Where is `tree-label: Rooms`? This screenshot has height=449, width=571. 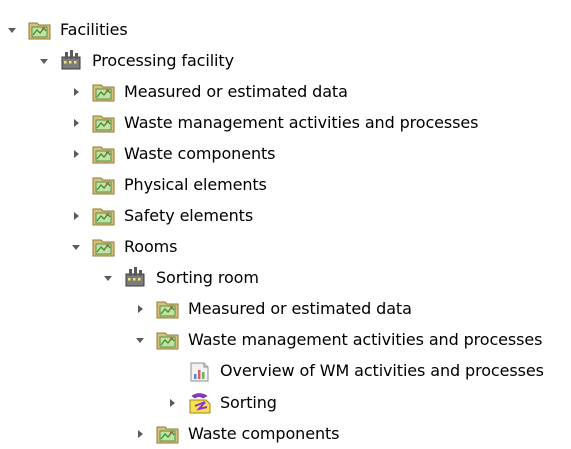 tree-label: Rooms is located at coordinates (151, 246).